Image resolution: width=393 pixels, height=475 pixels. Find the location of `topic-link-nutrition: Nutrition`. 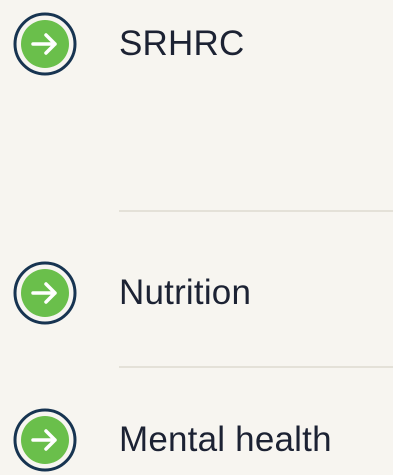

topic-link-nutrition: Nutrition is located at coordinates (196, 293).